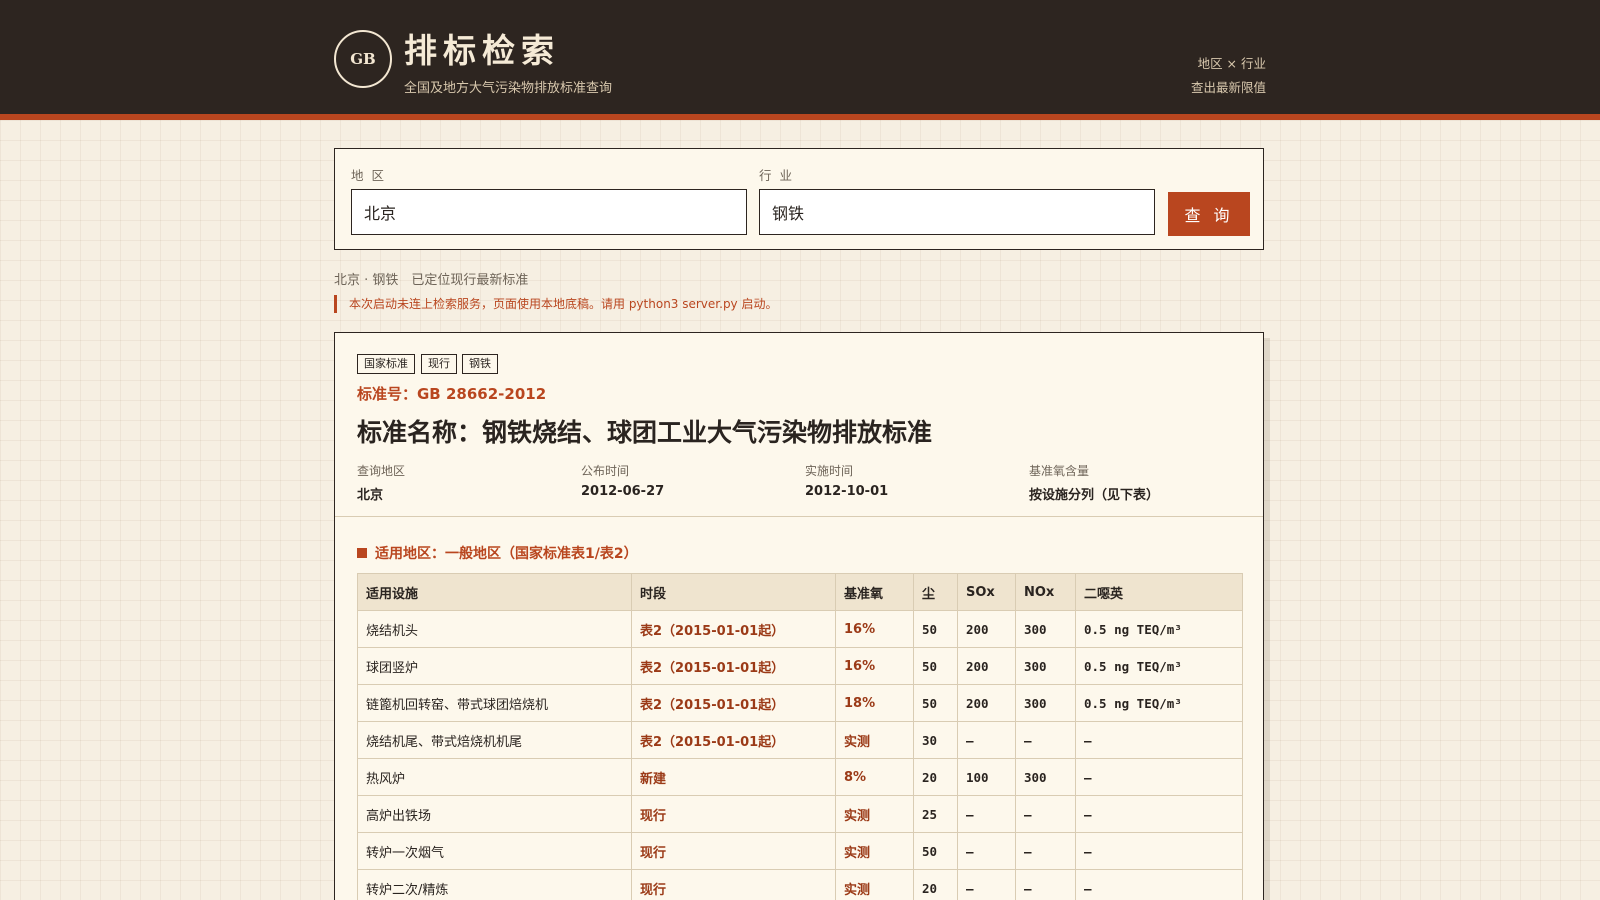 This screenshot has height=900, width=1600. Describe the element at coordinates (497, 553) in the screenshot. I see `section-title: 适用地区：一般地区（国家标准表1/表2）` at that location.